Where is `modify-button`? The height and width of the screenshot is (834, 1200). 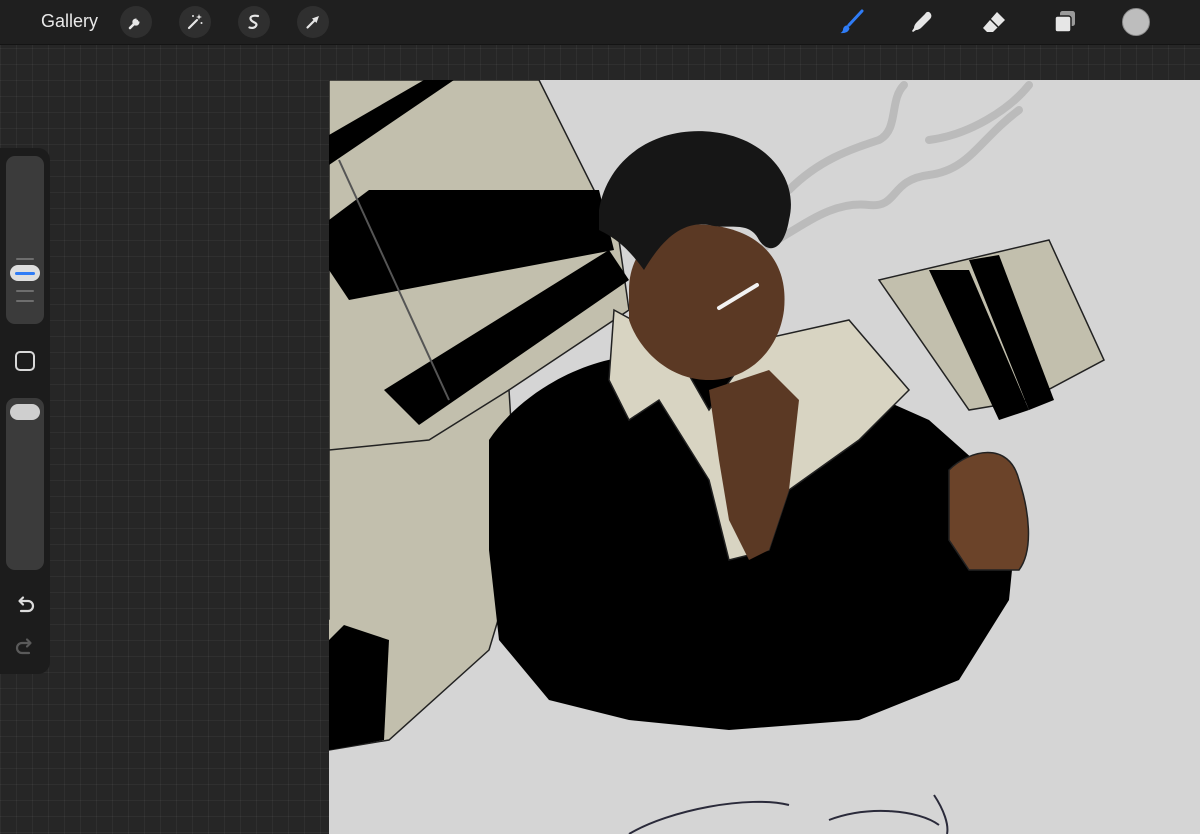 modify-button is located at coordinates (25, 361).